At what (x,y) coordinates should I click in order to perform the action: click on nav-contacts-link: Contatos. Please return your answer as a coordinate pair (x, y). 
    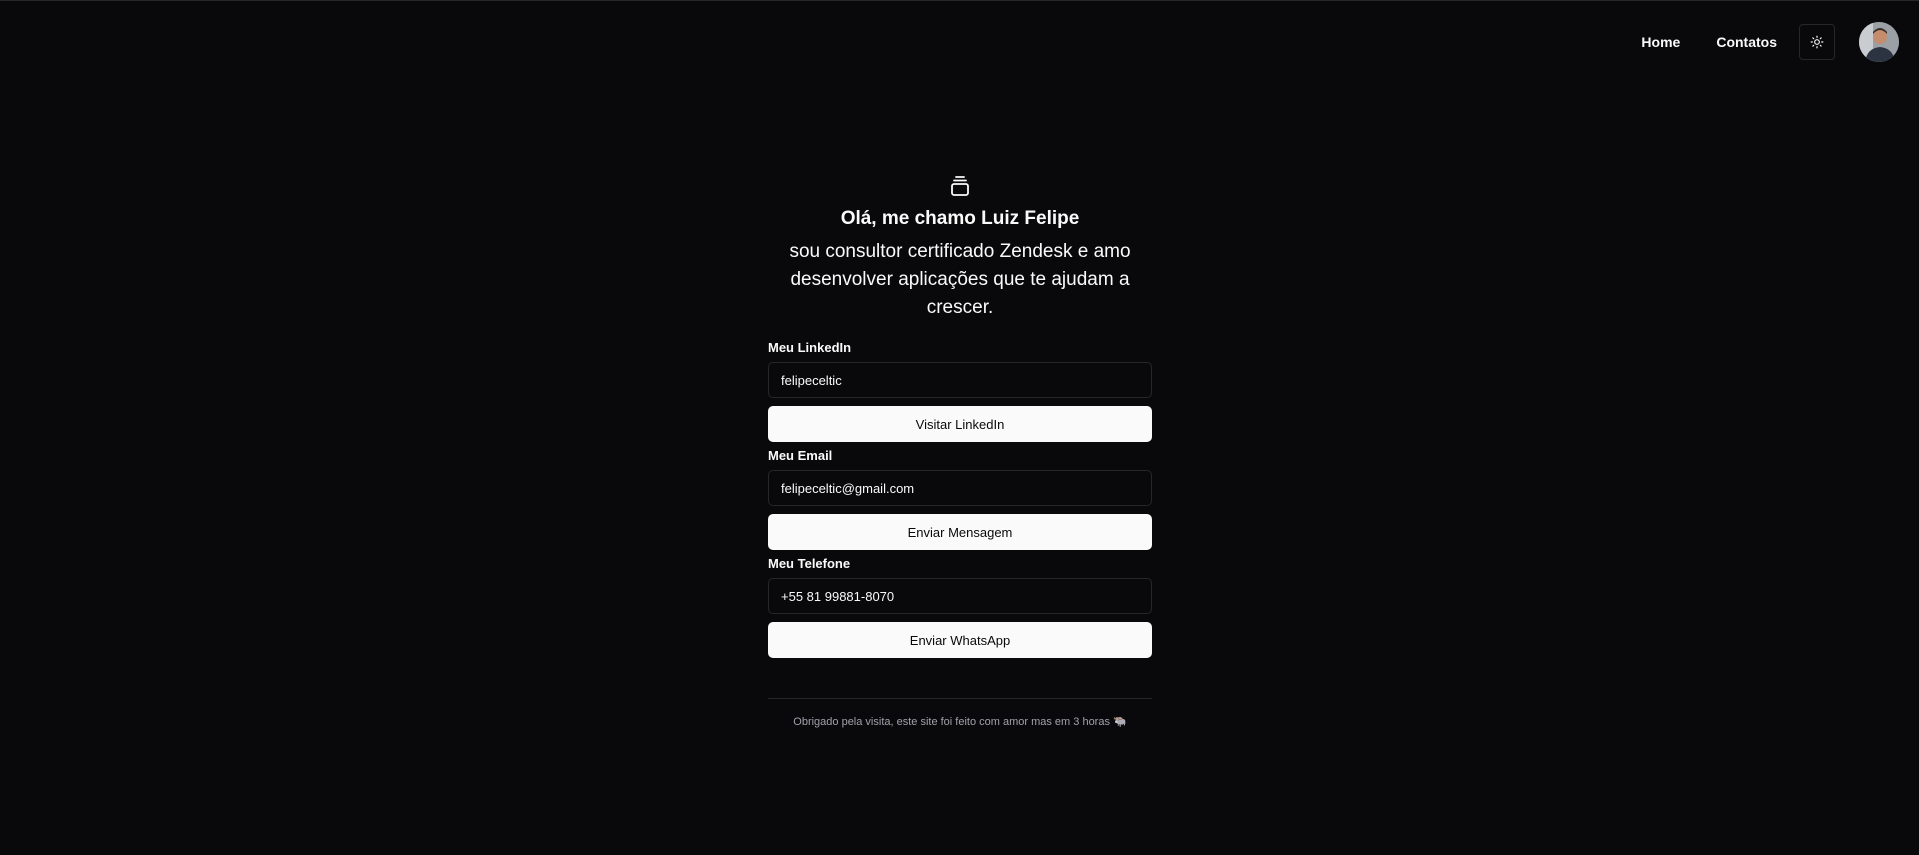
    Looking at the image, I should click on (1746, 42).